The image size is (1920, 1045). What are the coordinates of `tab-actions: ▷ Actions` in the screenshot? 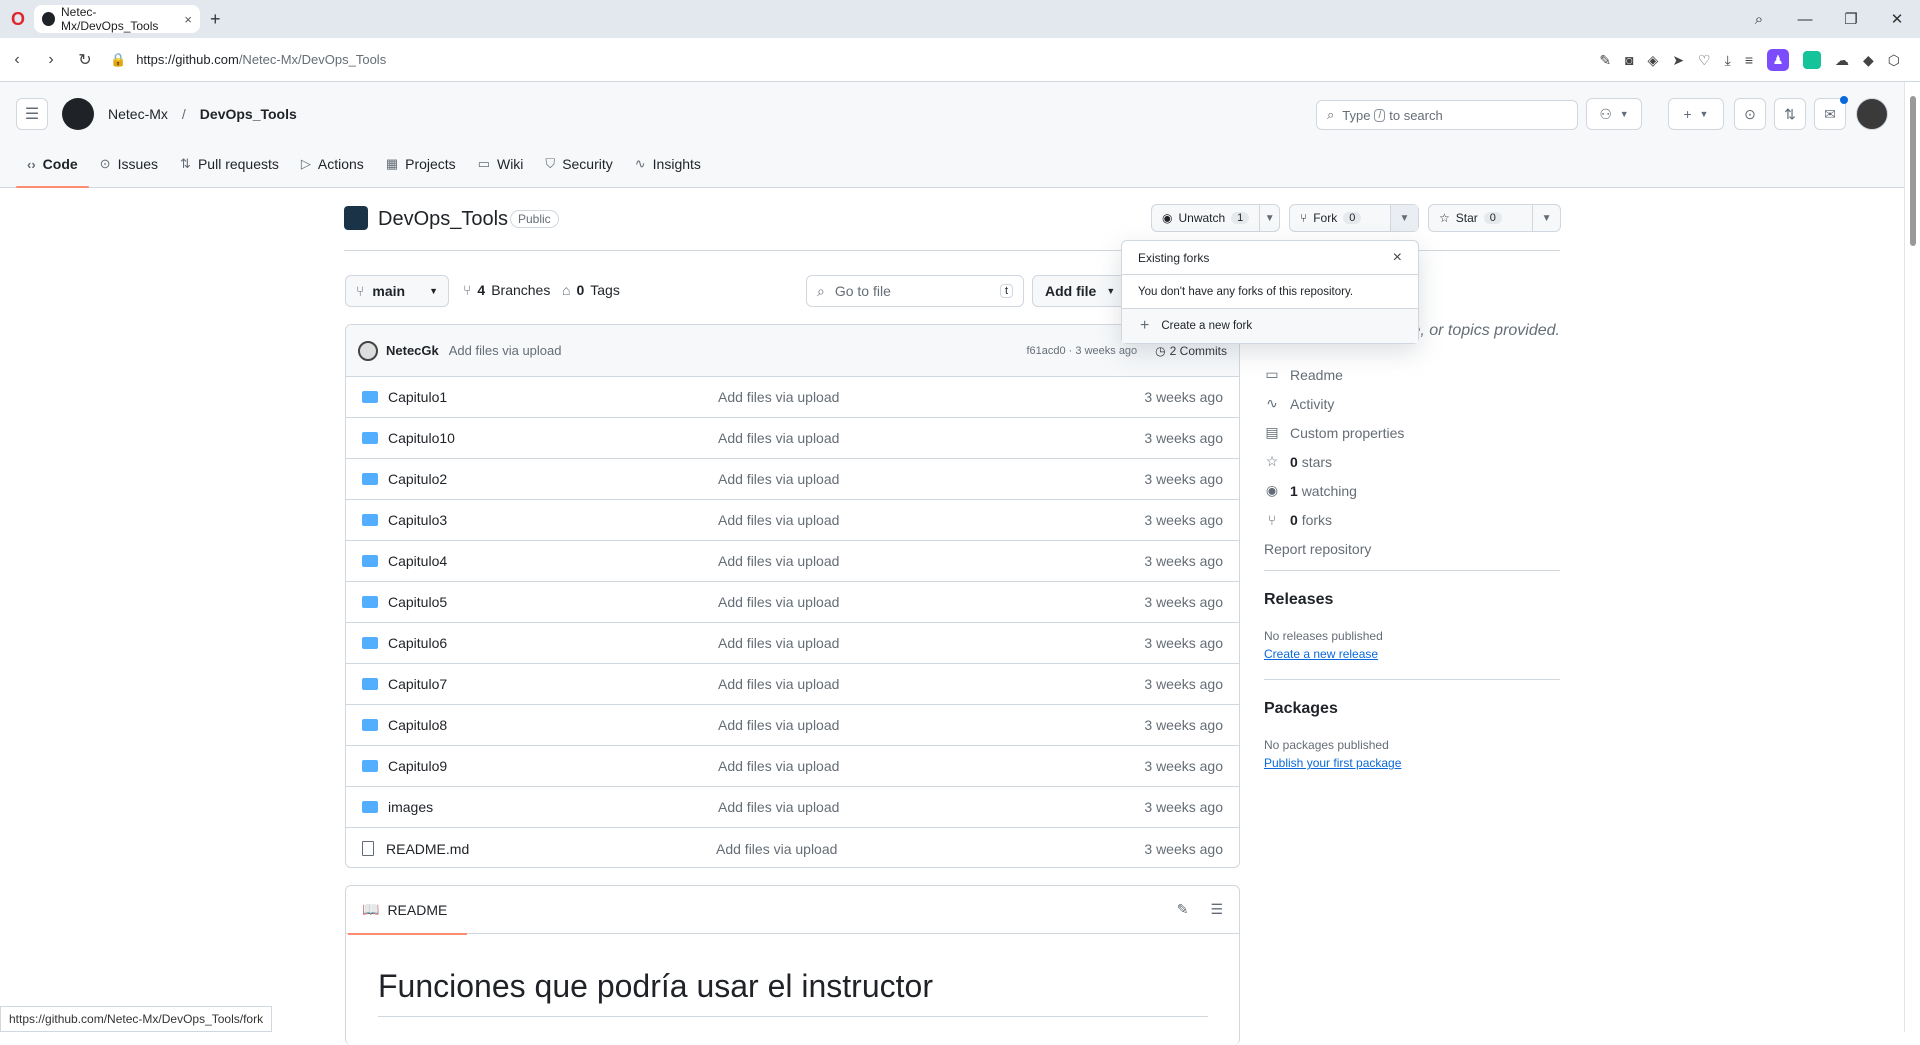 It's located at (332, 164).